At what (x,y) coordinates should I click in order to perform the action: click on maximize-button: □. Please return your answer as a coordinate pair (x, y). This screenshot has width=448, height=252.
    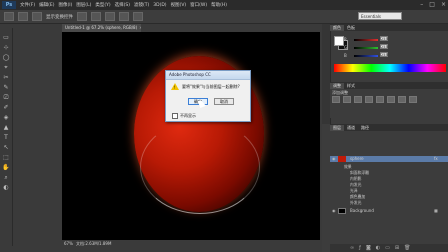
    Looking at the image, I should click on (432, 4).